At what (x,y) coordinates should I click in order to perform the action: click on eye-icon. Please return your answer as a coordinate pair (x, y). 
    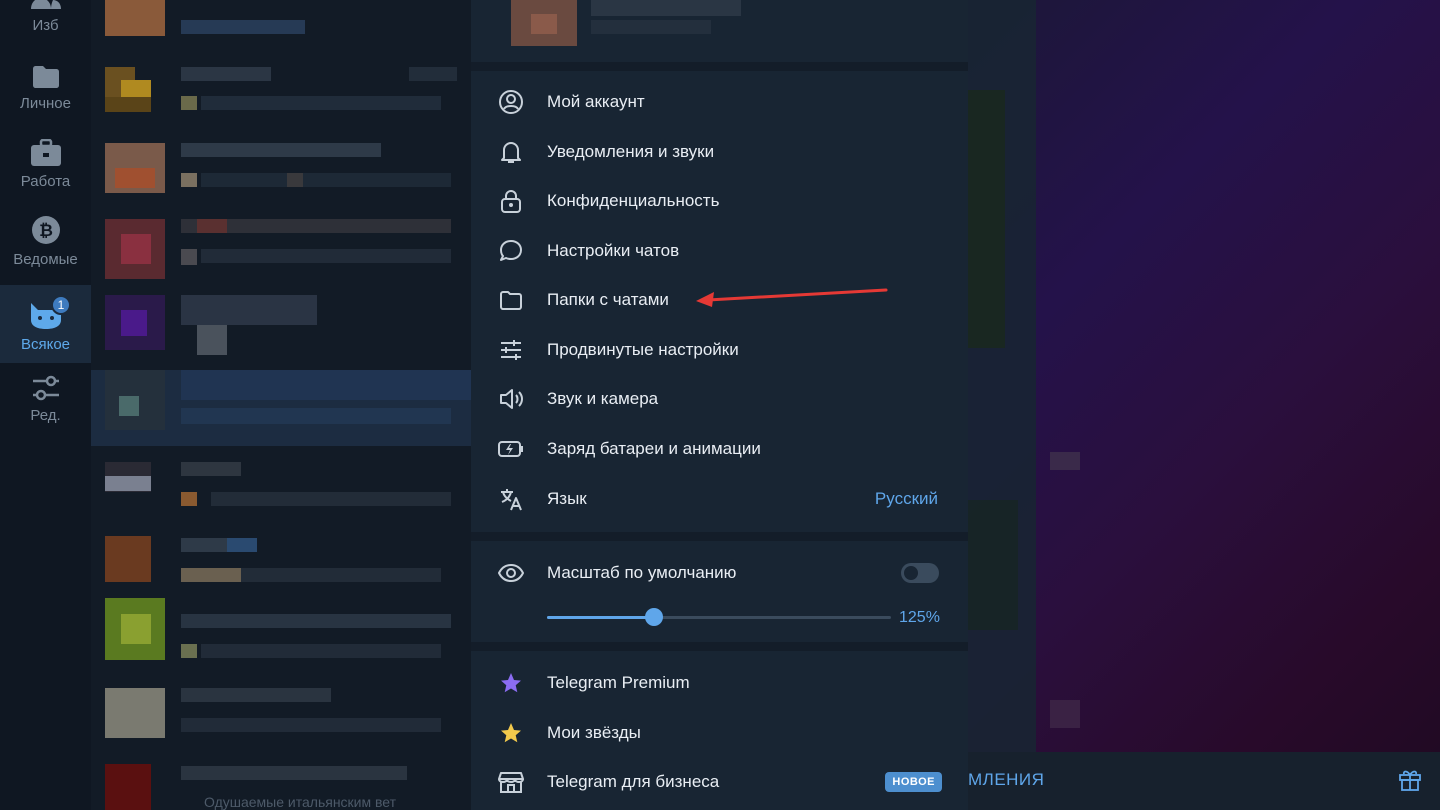
    Looking at the image, I should click on (511, 573).